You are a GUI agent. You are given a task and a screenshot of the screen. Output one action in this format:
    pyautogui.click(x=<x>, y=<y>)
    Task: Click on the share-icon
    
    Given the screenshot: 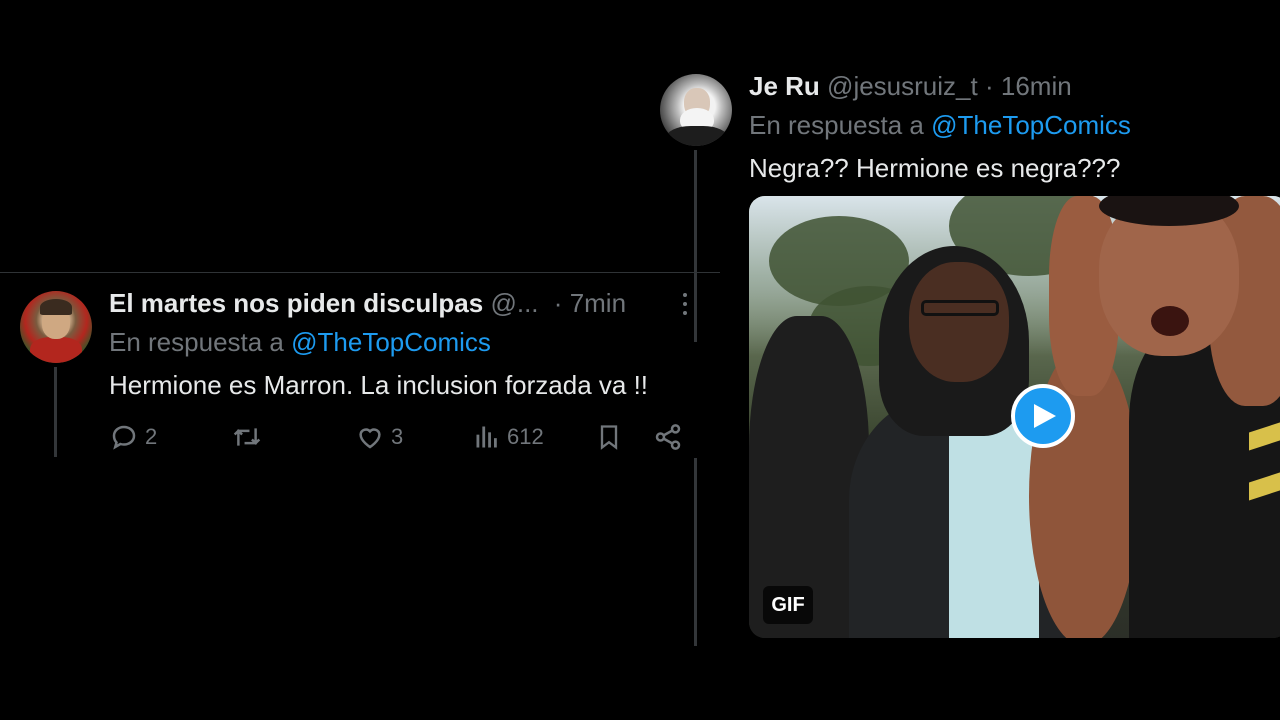 What is the action you would take?
    pyautogui.click(x=668, y=437)
    